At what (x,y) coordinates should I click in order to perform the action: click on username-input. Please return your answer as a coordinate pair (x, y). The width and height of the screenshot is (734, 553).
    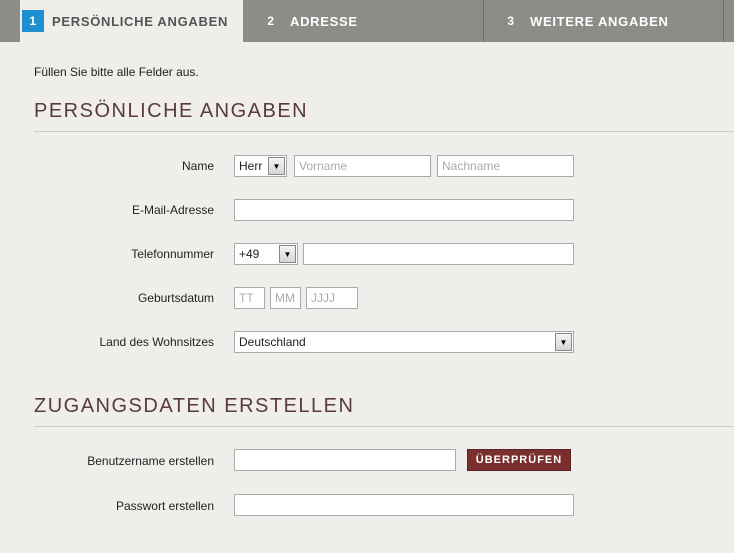
    Looking at the image, I should click on (345, 460).